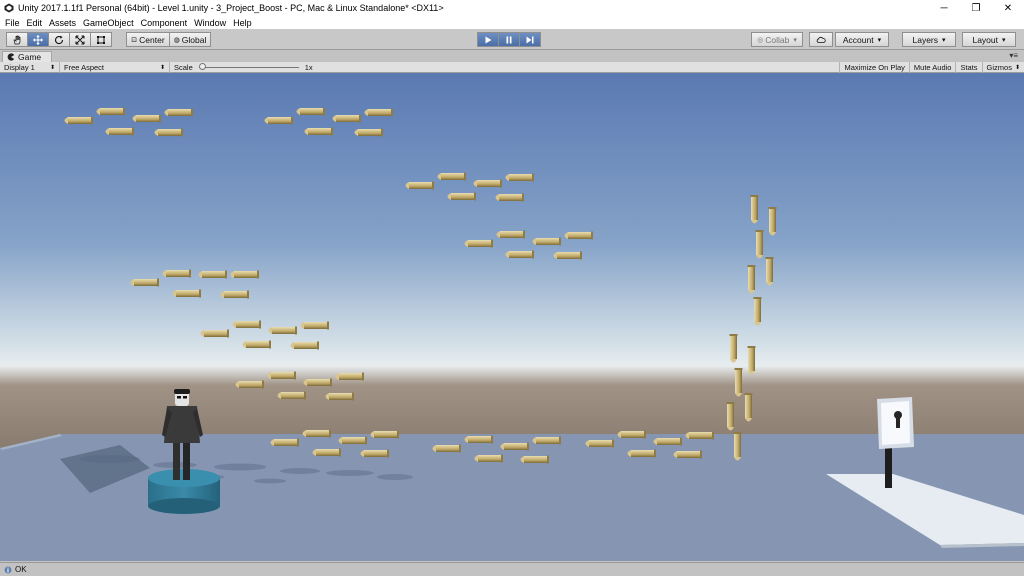 The height and width of the screenshot is (576, 1024). What do you see at coordinates (110, 23) in the screenshot?
I see `menu-gameobject: GameObject` at bounding box center [110, 23].